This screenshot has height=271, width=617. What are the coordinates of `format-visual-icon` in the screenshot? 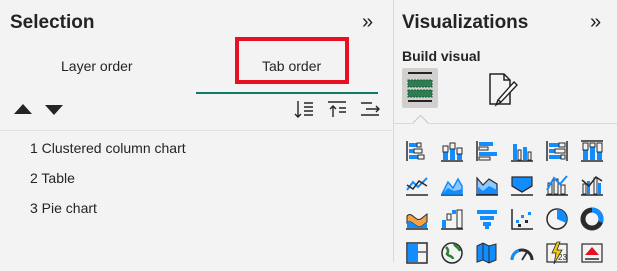 It's located at (502, 89).